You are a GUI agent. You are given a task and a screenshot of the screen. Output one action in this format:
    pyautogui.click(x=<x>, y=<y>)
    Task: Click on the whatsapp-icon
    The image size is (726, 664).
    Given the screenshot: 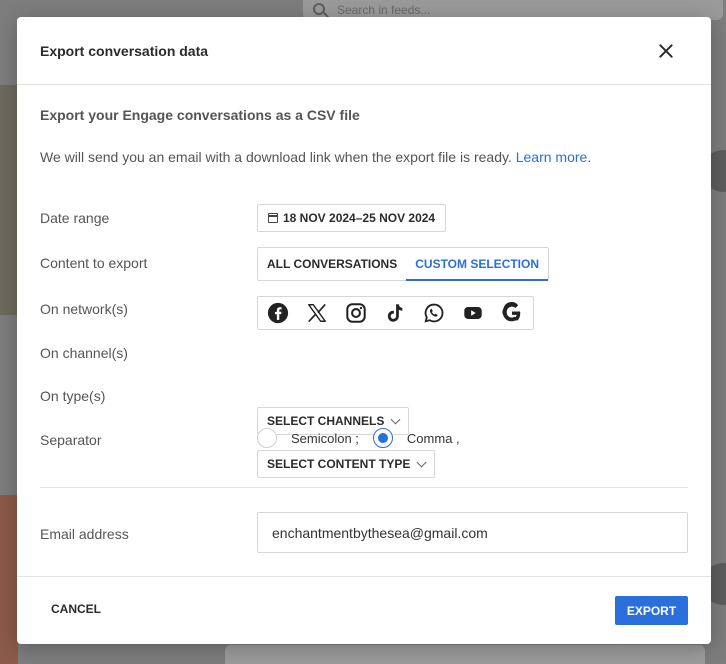 What is the action you would take?
    pyautogui.click(x=434, y=313)
    